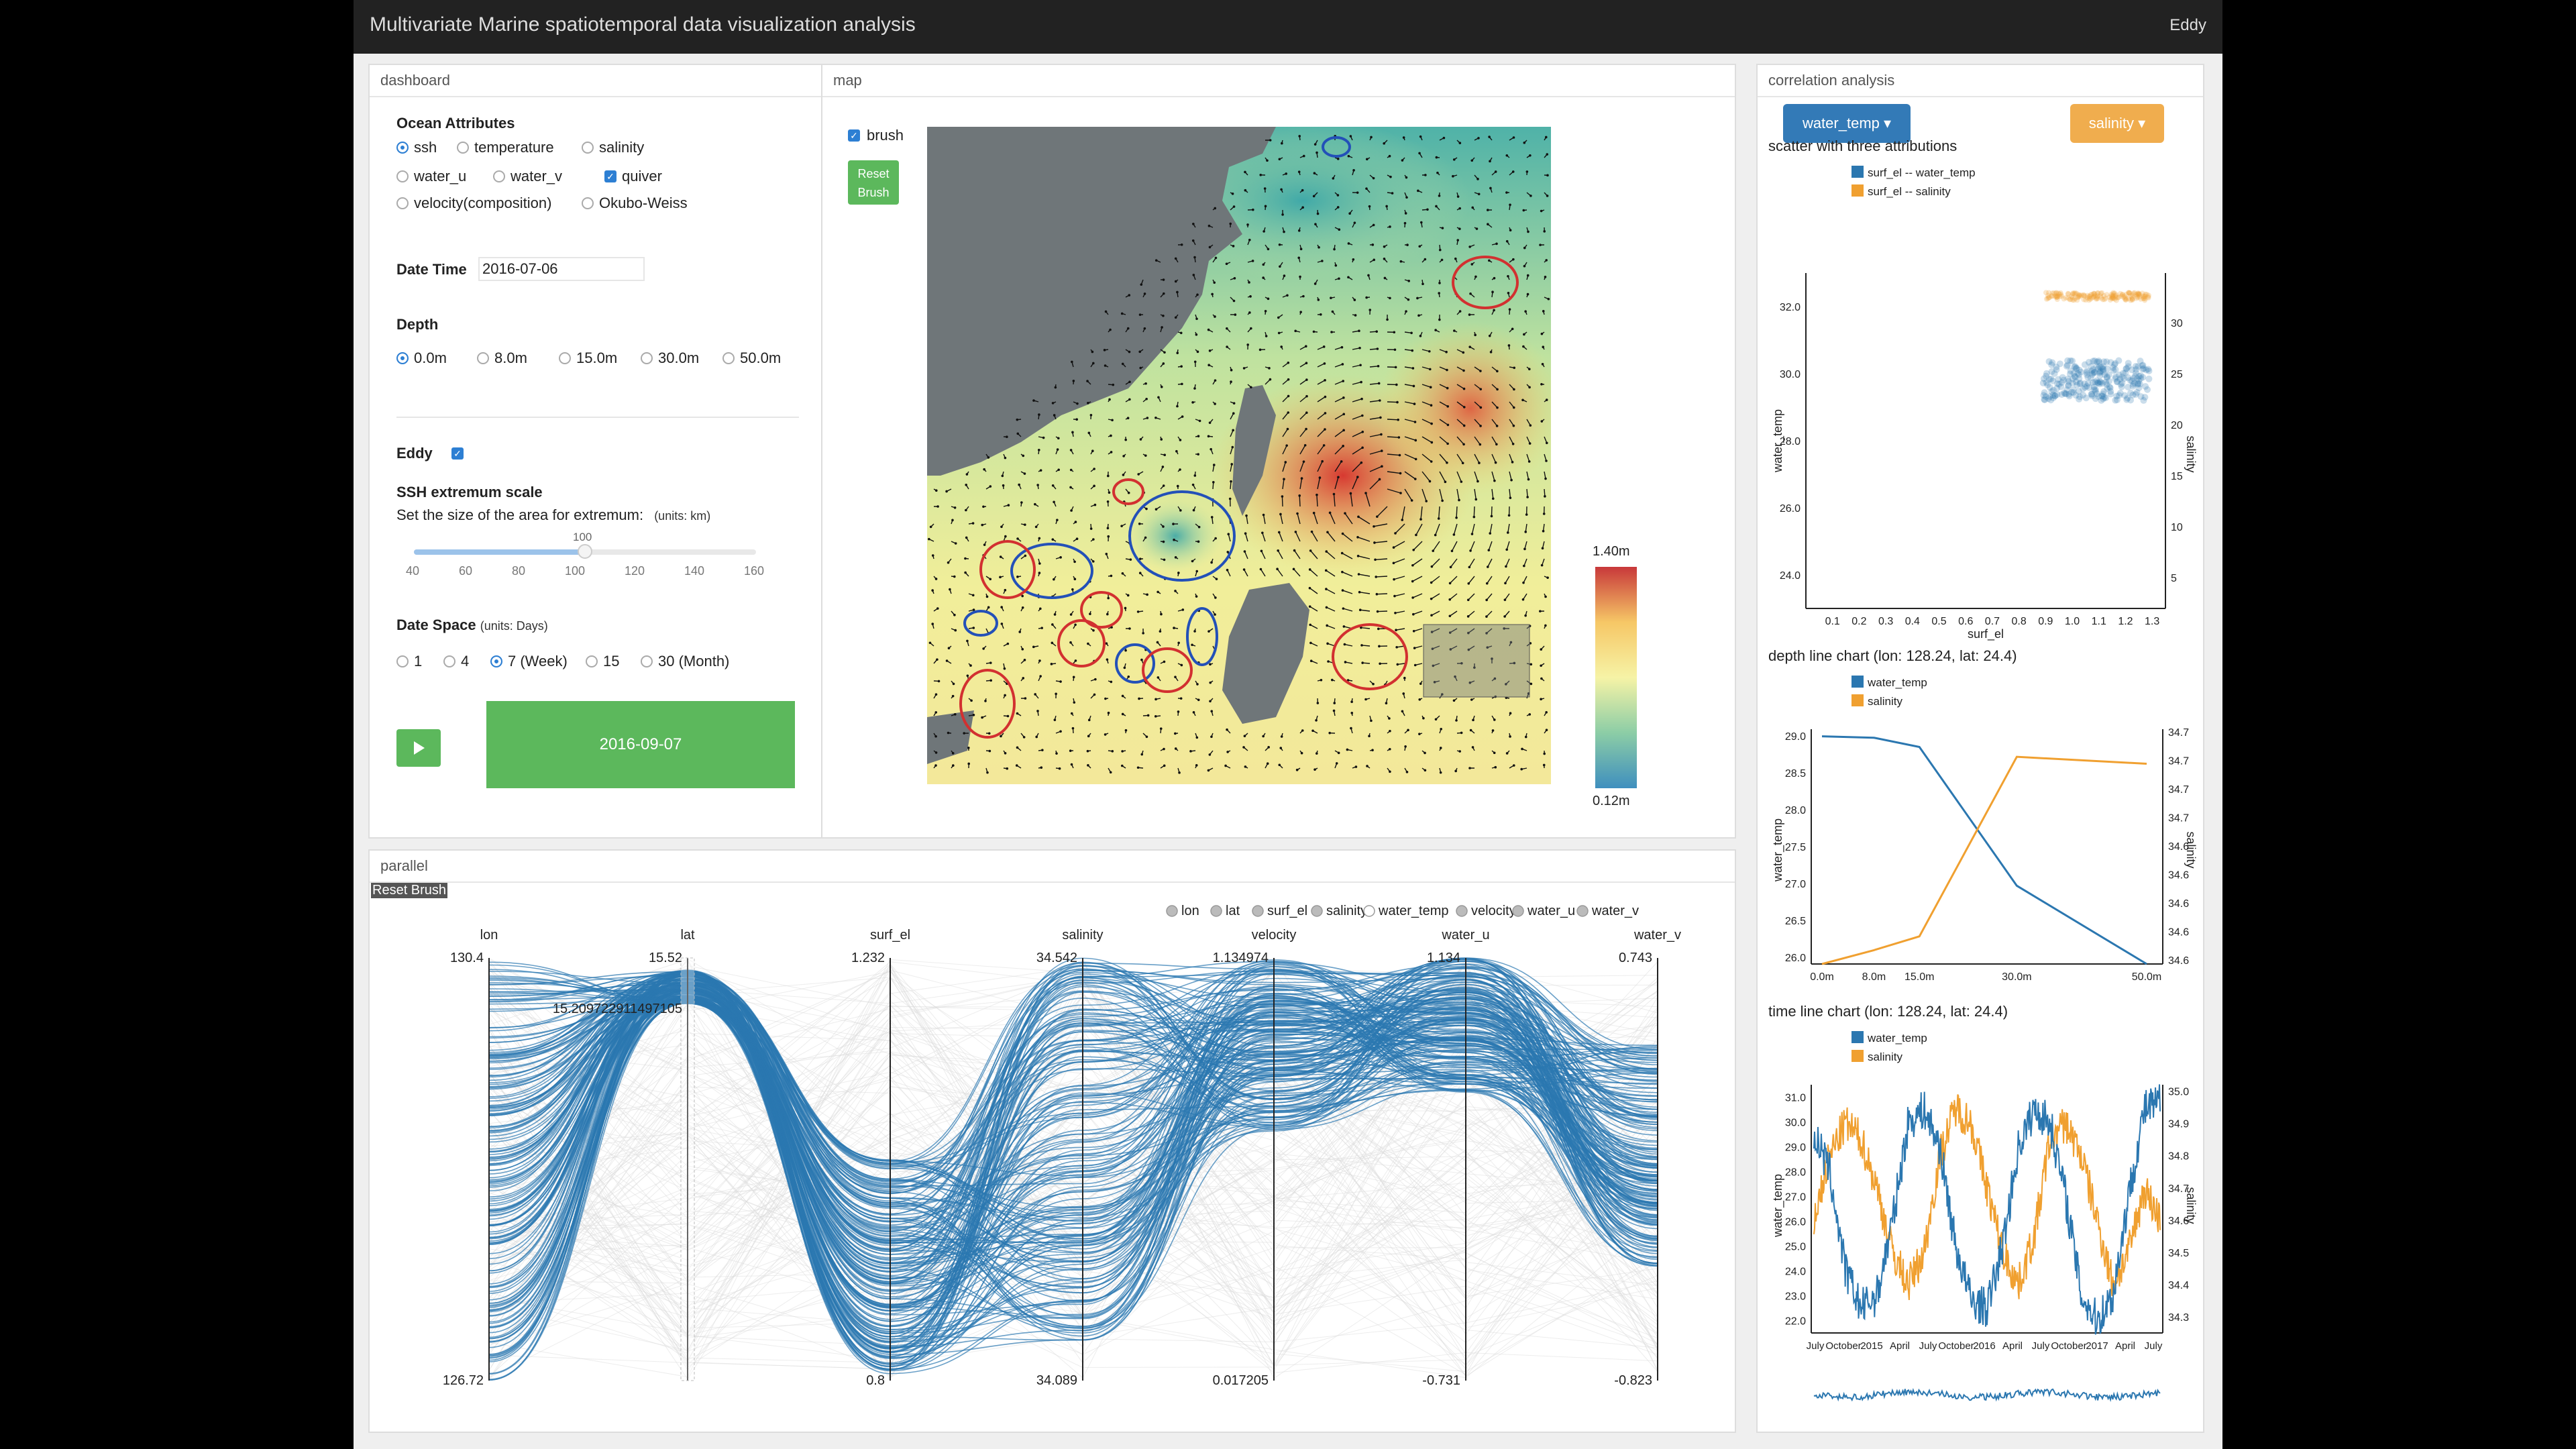 This screenshot has width=2576, height=1449. Describe the element at coordinates (2146, 977) in the screenshot. I see `depth-x-tick: 50.0m` at that location.